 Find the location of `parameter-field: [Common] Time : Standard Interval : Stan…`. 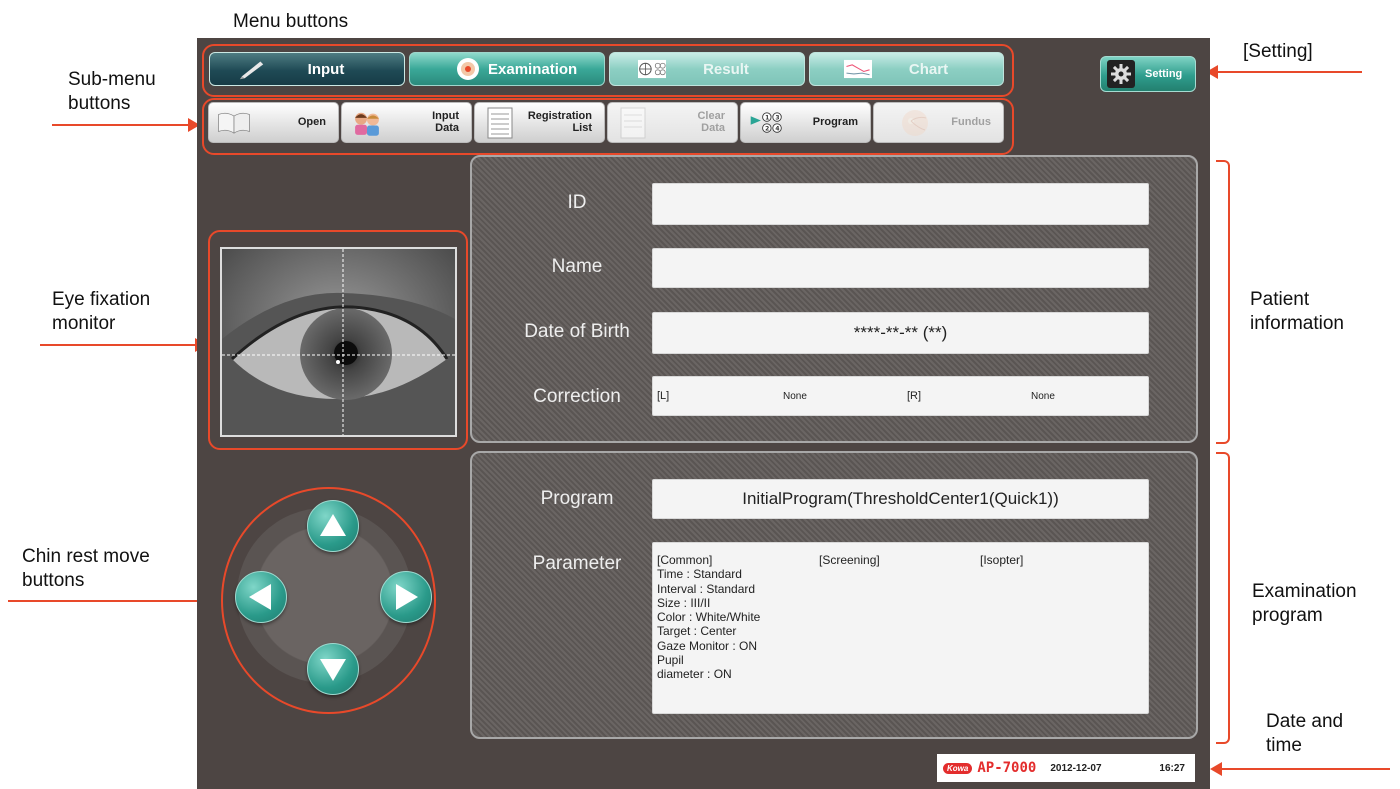

parameter-field: [Common] Time : Standard Interval : Stan… is located at coordinates (900, 628).